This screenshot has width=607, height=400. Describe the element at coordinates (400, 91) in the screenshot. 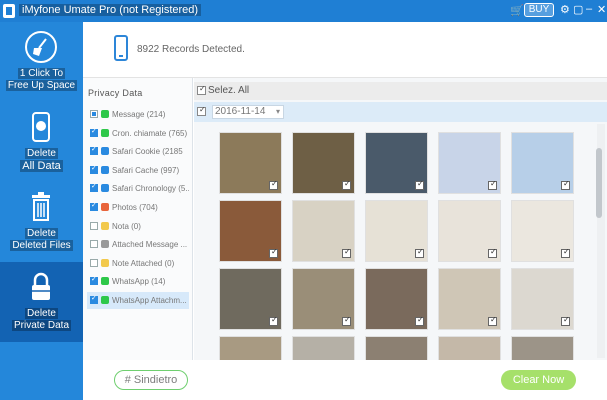

I see `select-all-row: Selez. All` at that location.